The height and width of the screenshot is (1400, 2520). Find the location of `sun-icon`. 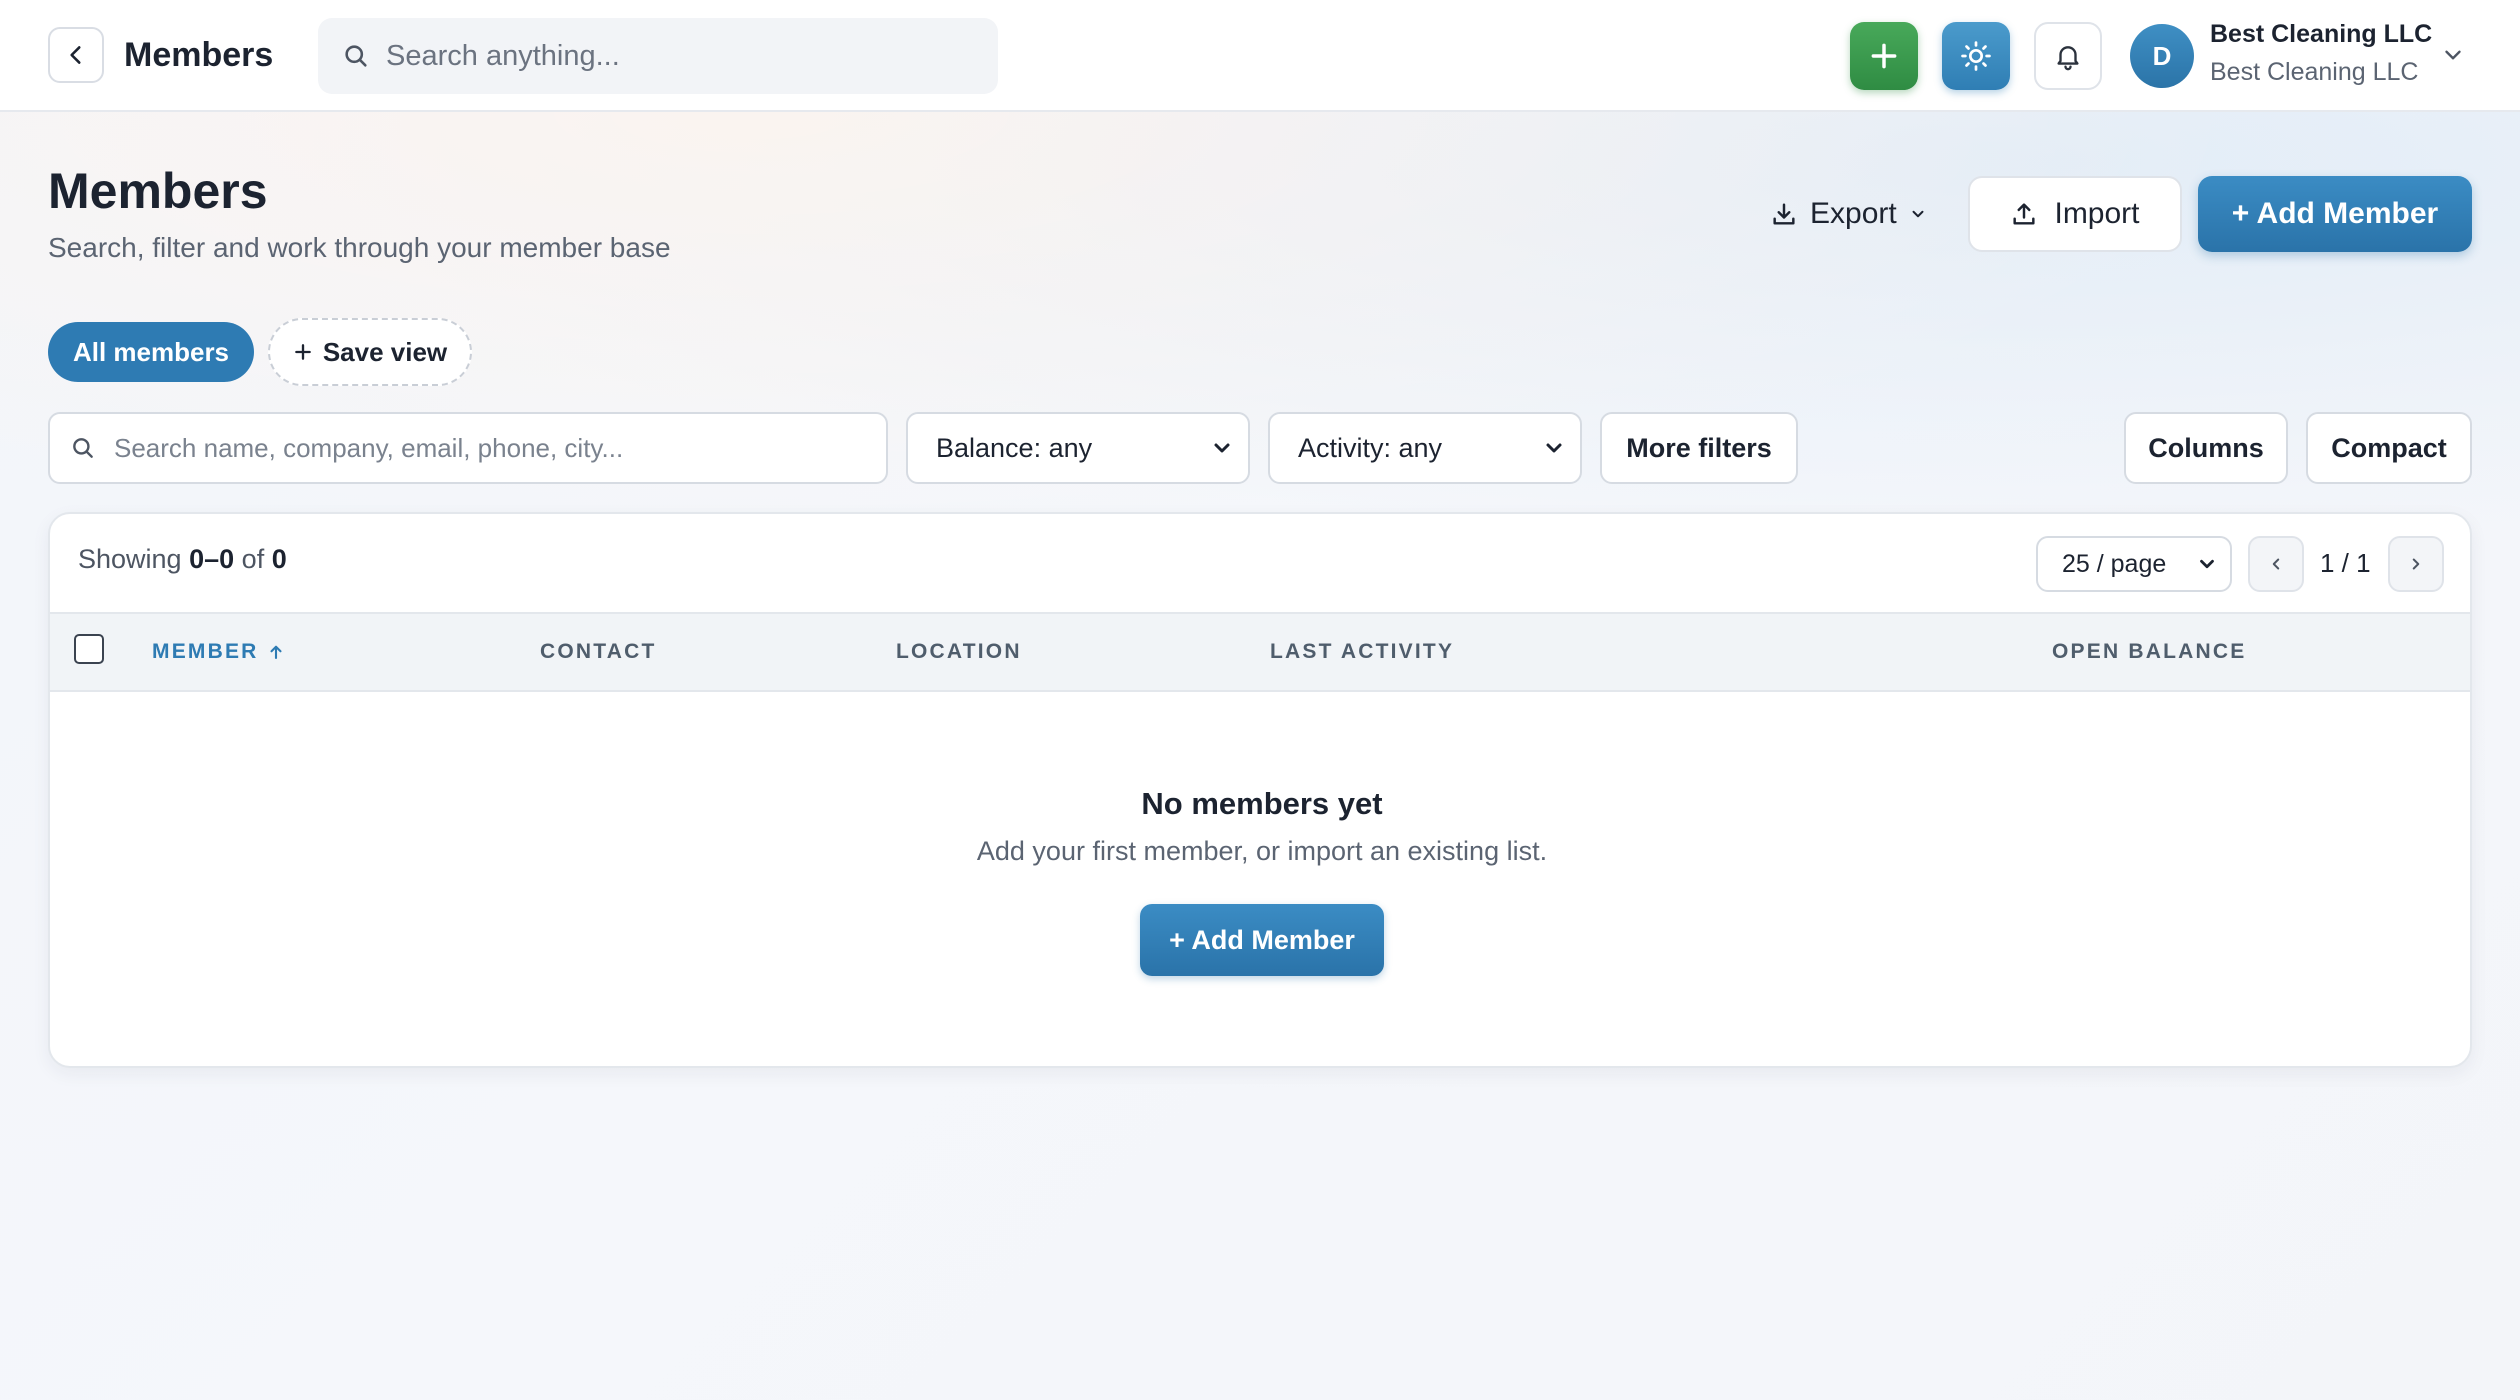

sun-icon is located at coordinates (1976, 56).